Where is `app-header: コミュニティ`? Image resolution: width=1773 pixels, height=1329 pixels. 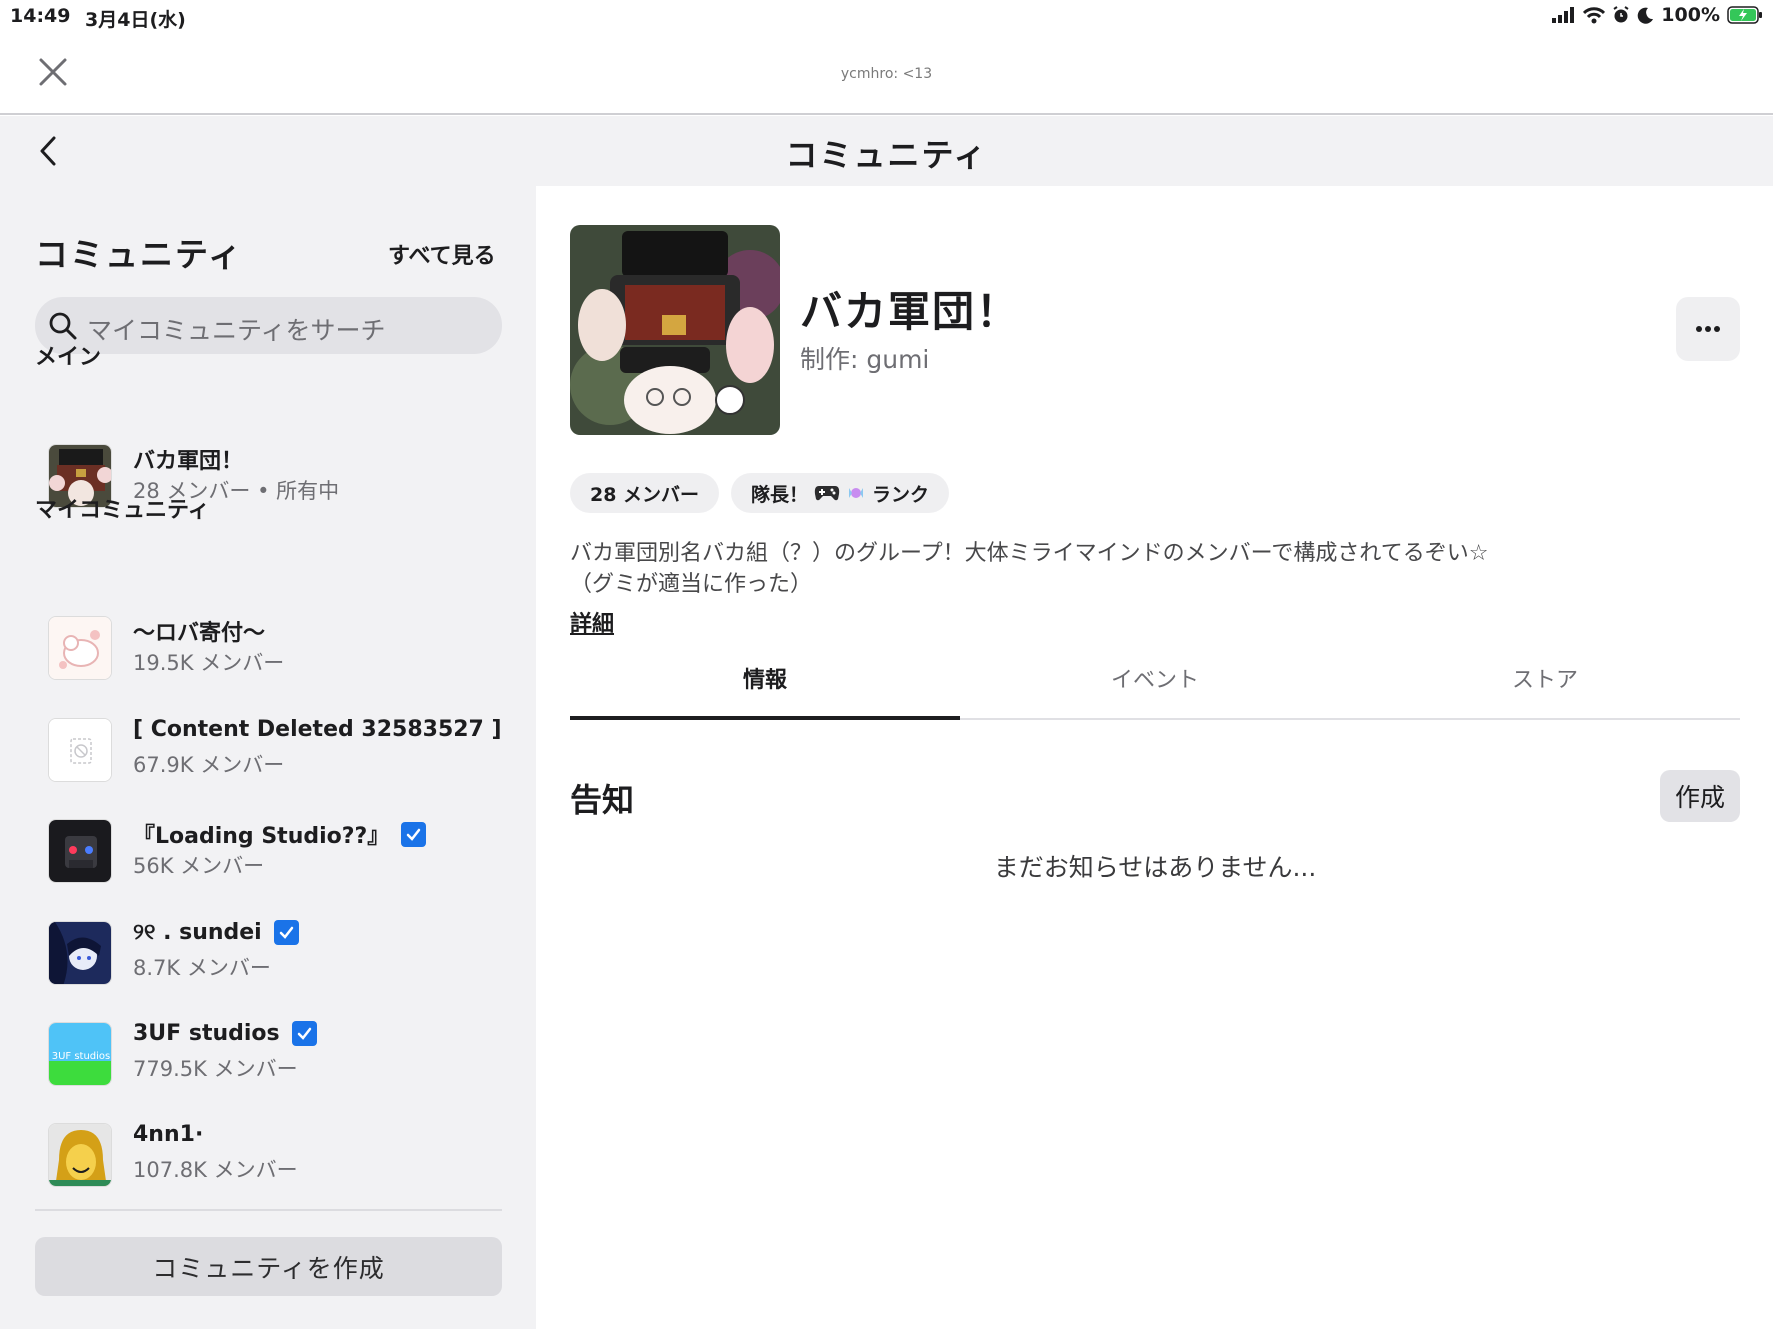 app-header: コミュニティ is located at coordinates (886, 151).